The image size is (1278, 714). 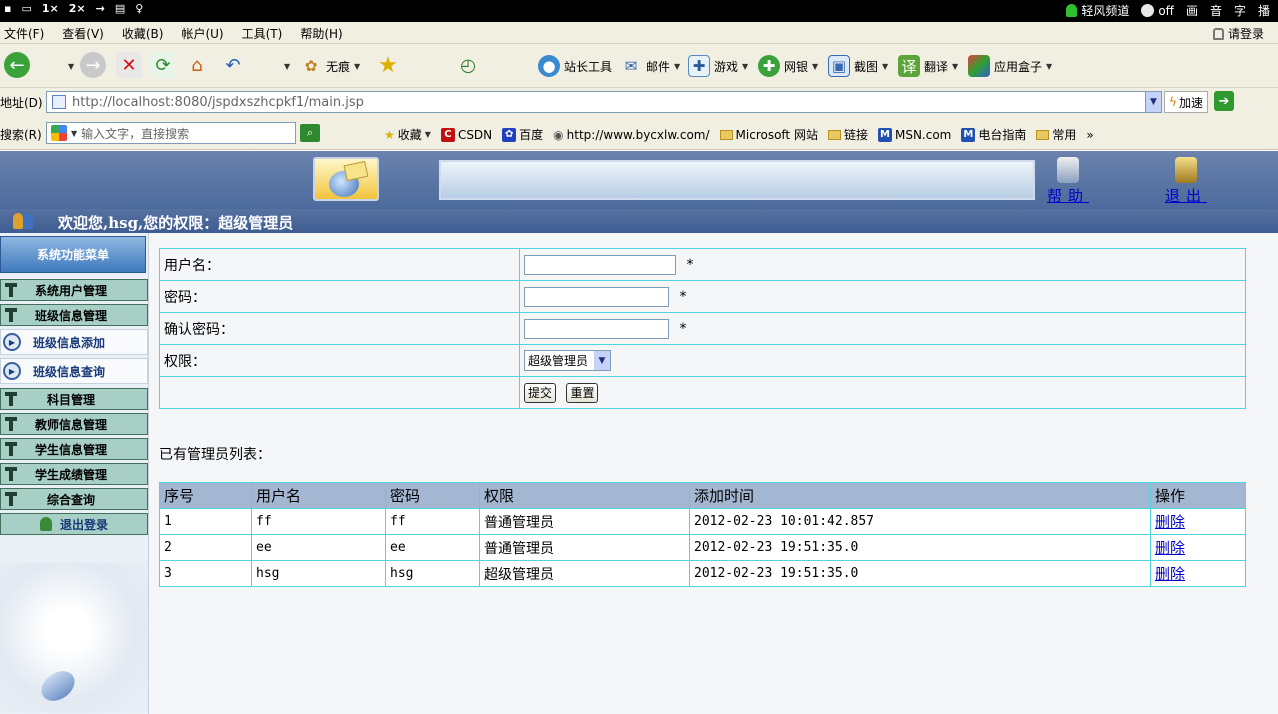 I want to click on toolbar-item-games: ✚ 游戏 ▼, so click(x=718, y=66).